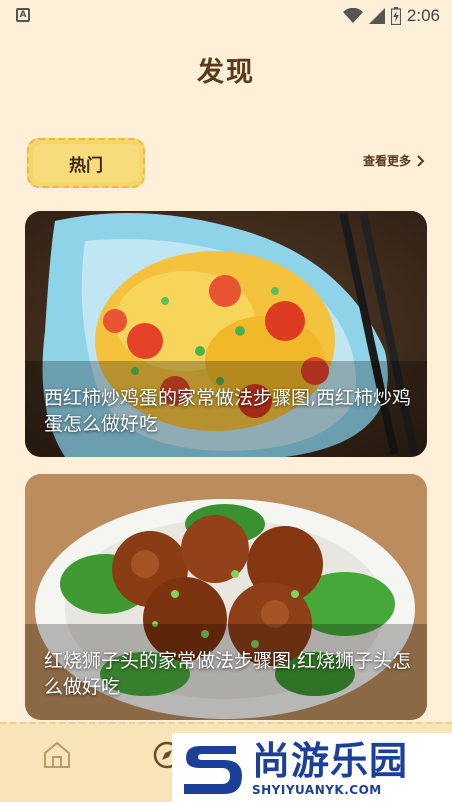 This screenshot has width=452, height=802. What do you see at coordinates (376, 16) in the screenshot?
I see `signal-icon` at bounding box center [376, 16].